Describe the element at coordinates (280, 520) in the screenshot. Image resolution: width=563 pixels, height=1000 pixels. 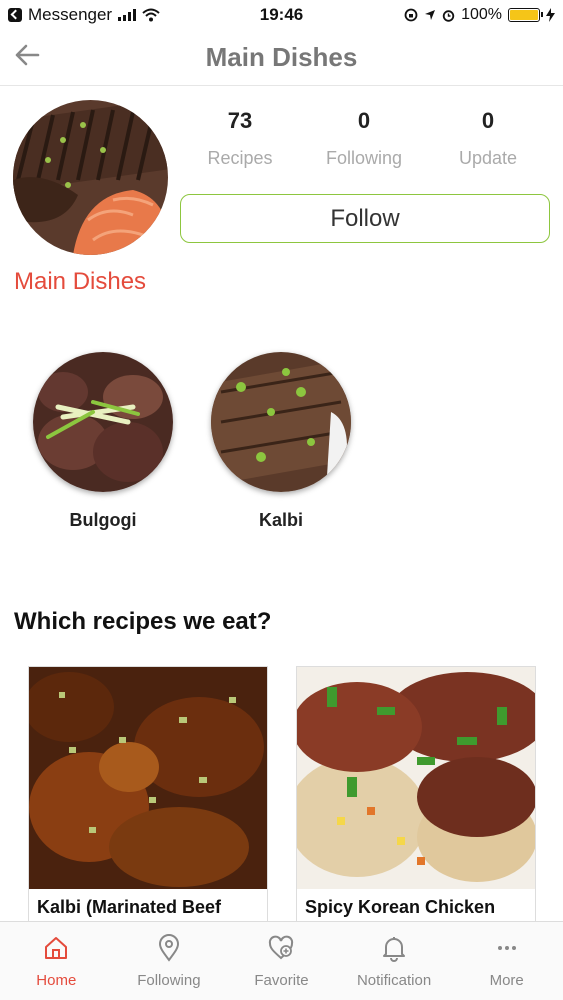
I see `category-label: Kalbi` at that location.